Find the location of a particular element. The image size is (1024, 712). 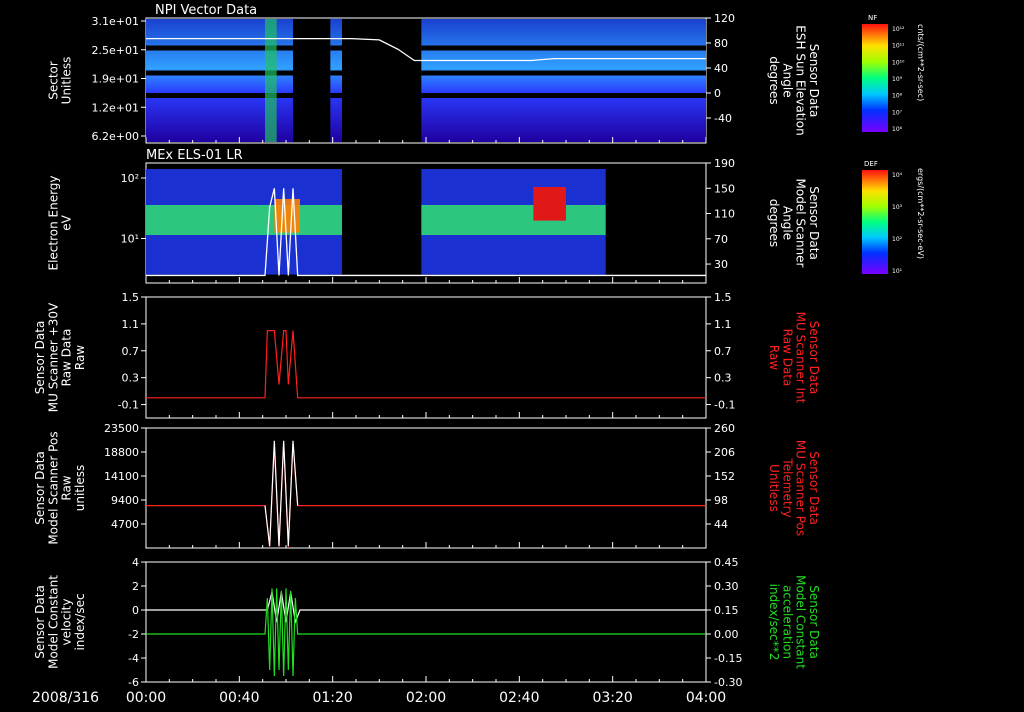

y2-tick-label: -0.15 is located at coordinates (728, 658).